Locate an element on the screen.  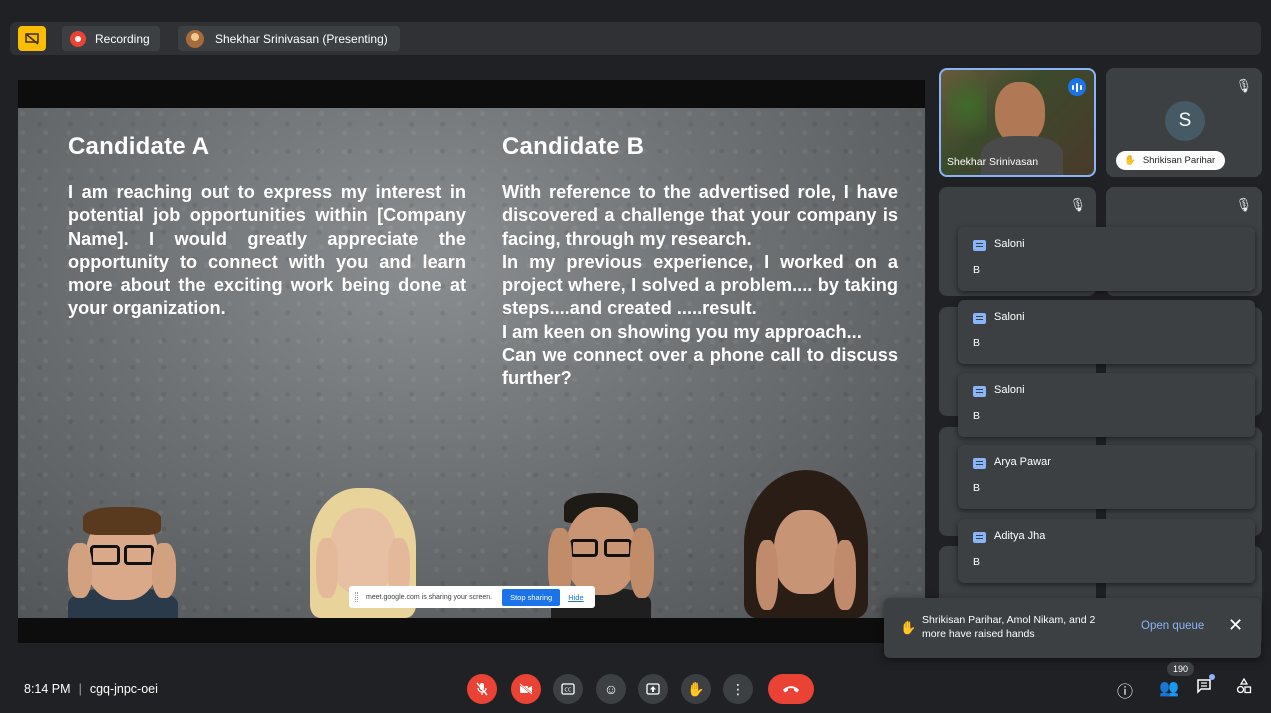
share-message: meet.google.com is sharing your screen. is located at coordinates (429, 597).